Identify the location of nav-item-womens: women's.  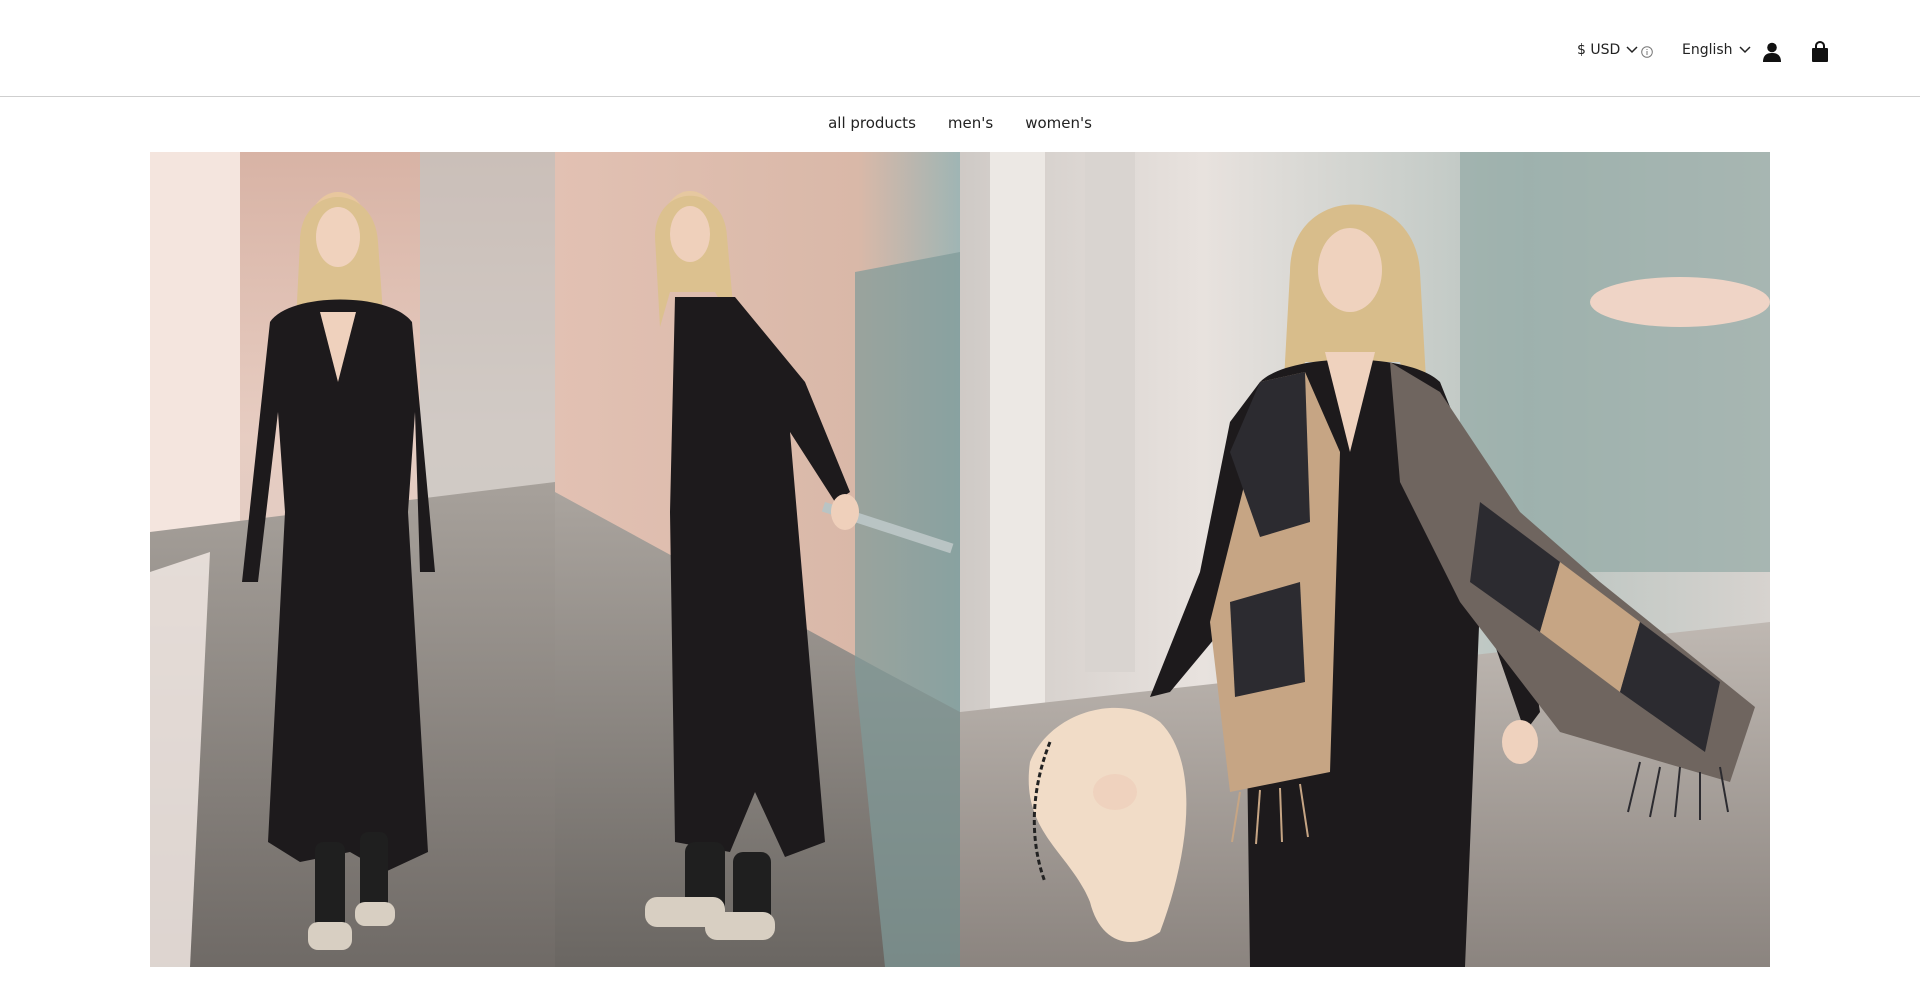
(1058, 123).